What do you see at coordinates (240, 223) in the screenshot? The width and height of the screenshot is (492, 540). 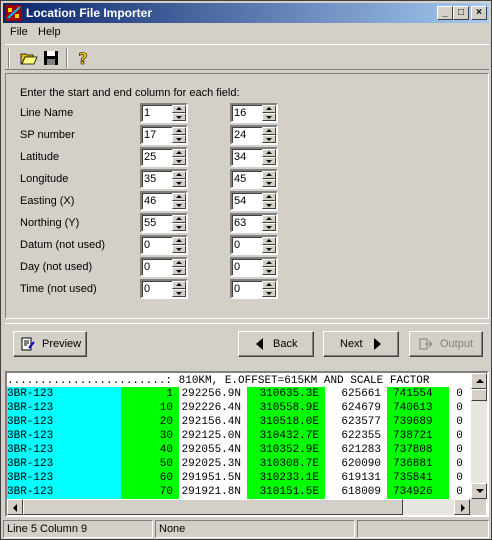 I see `end-column-value: 63` at bounding box center [240, 223].